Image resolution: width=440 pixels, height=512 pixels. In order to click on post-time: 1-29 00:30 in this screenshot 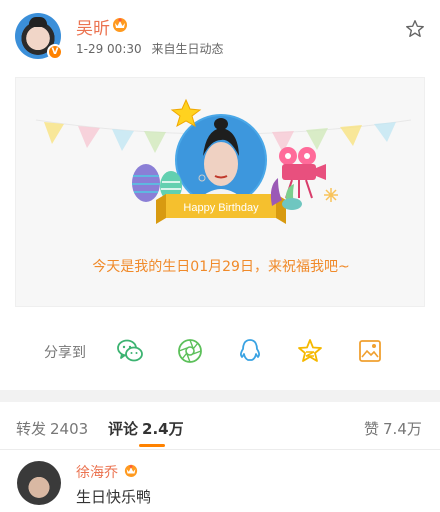, I will do `click(109, 49)`.